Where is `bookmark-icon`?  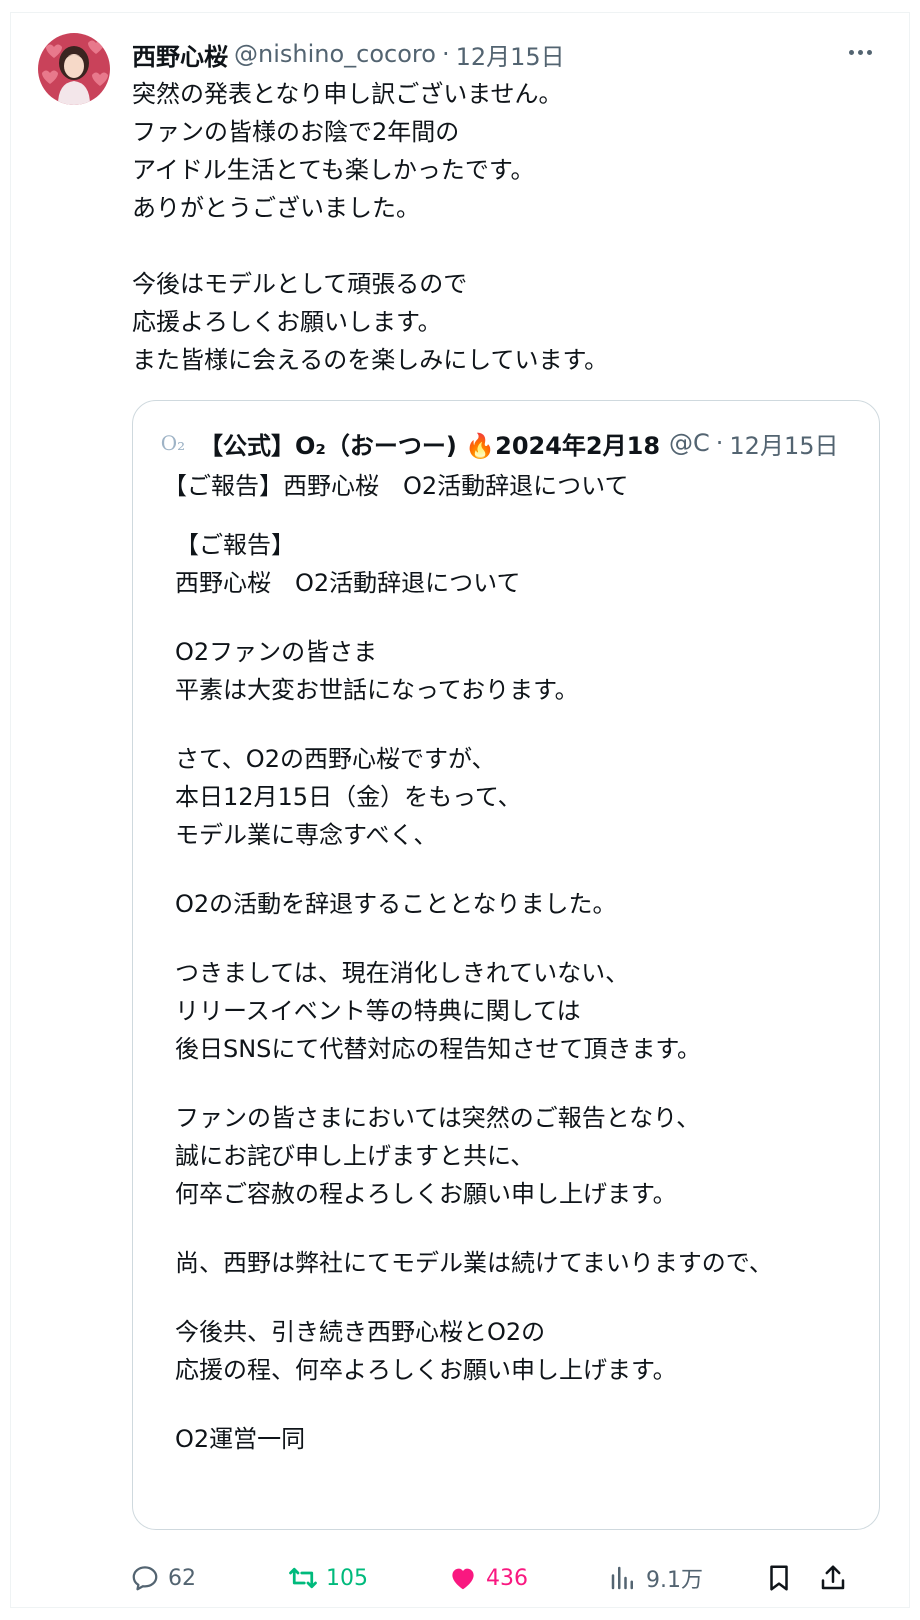 bookmark-icon is located at coordinates (779, 1578).